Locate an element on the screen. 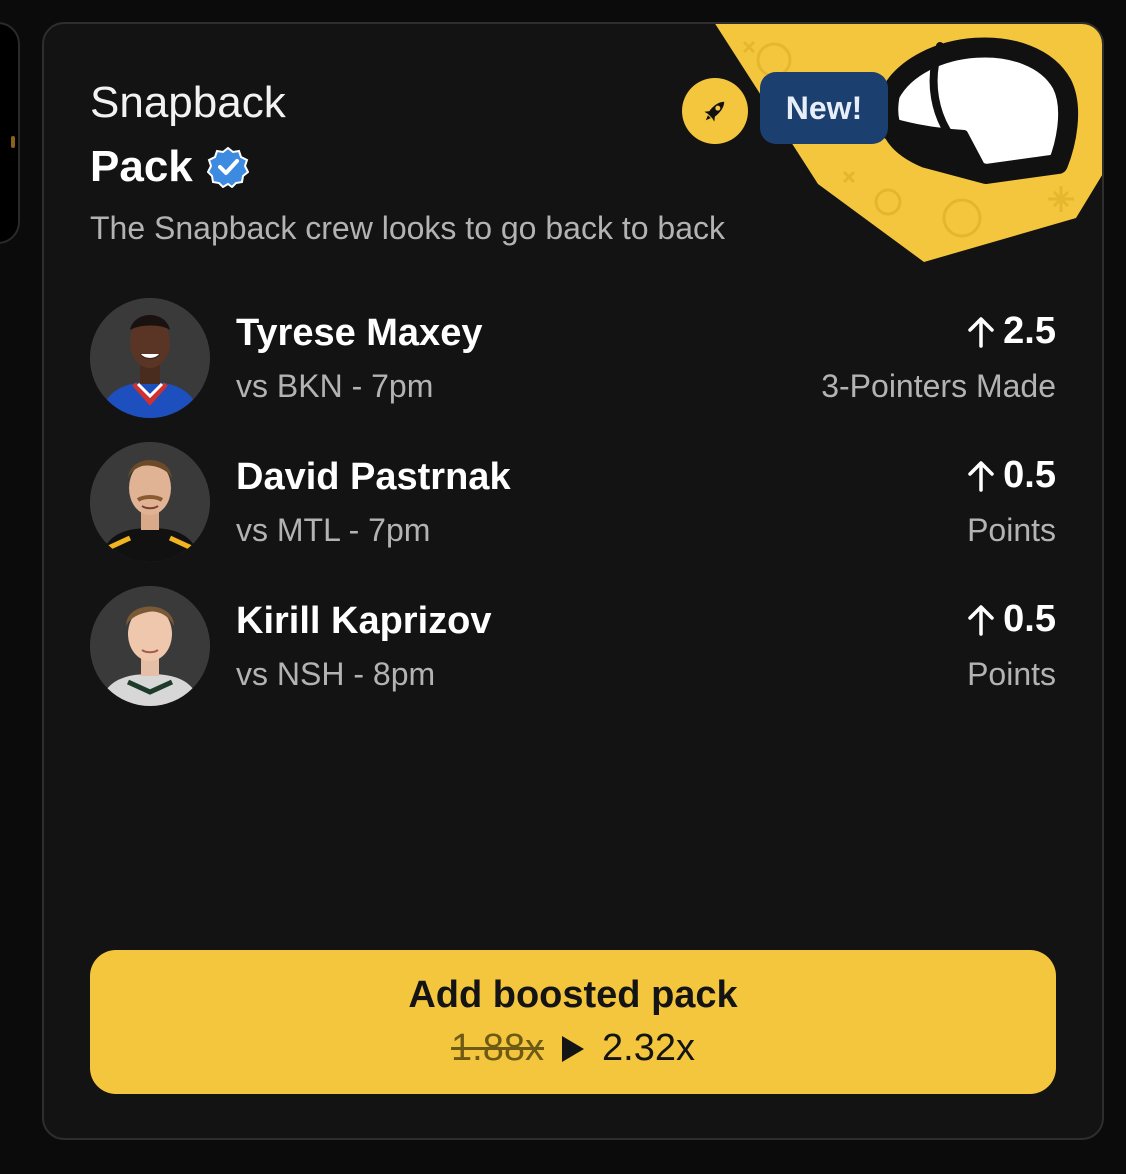 This screenshot has width=1126, height=1174. player-game: vs MTL - 7pm is located at coordinates (333, 530).